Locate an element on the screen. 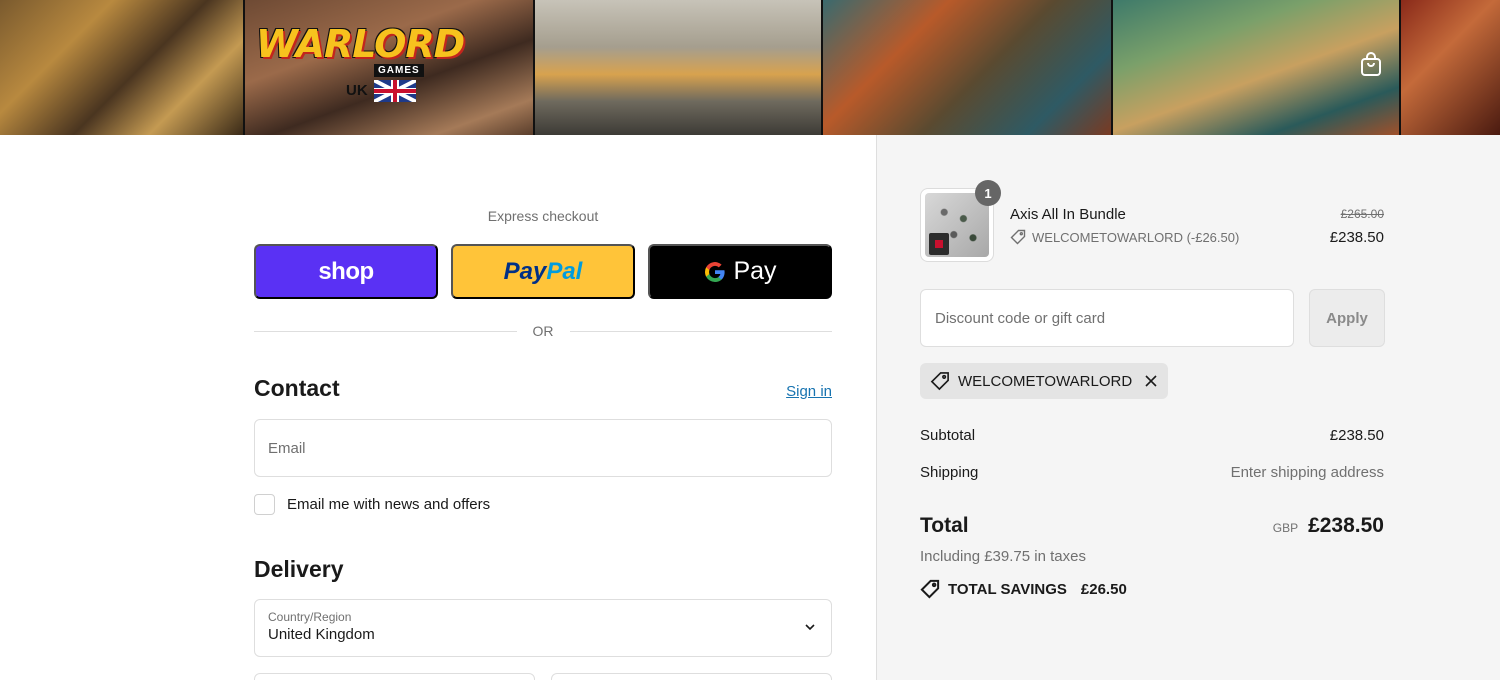 Image resolution: width=1500 pixels, height=680 pixels. remove-code-button is located at coordinates (1151, 381).